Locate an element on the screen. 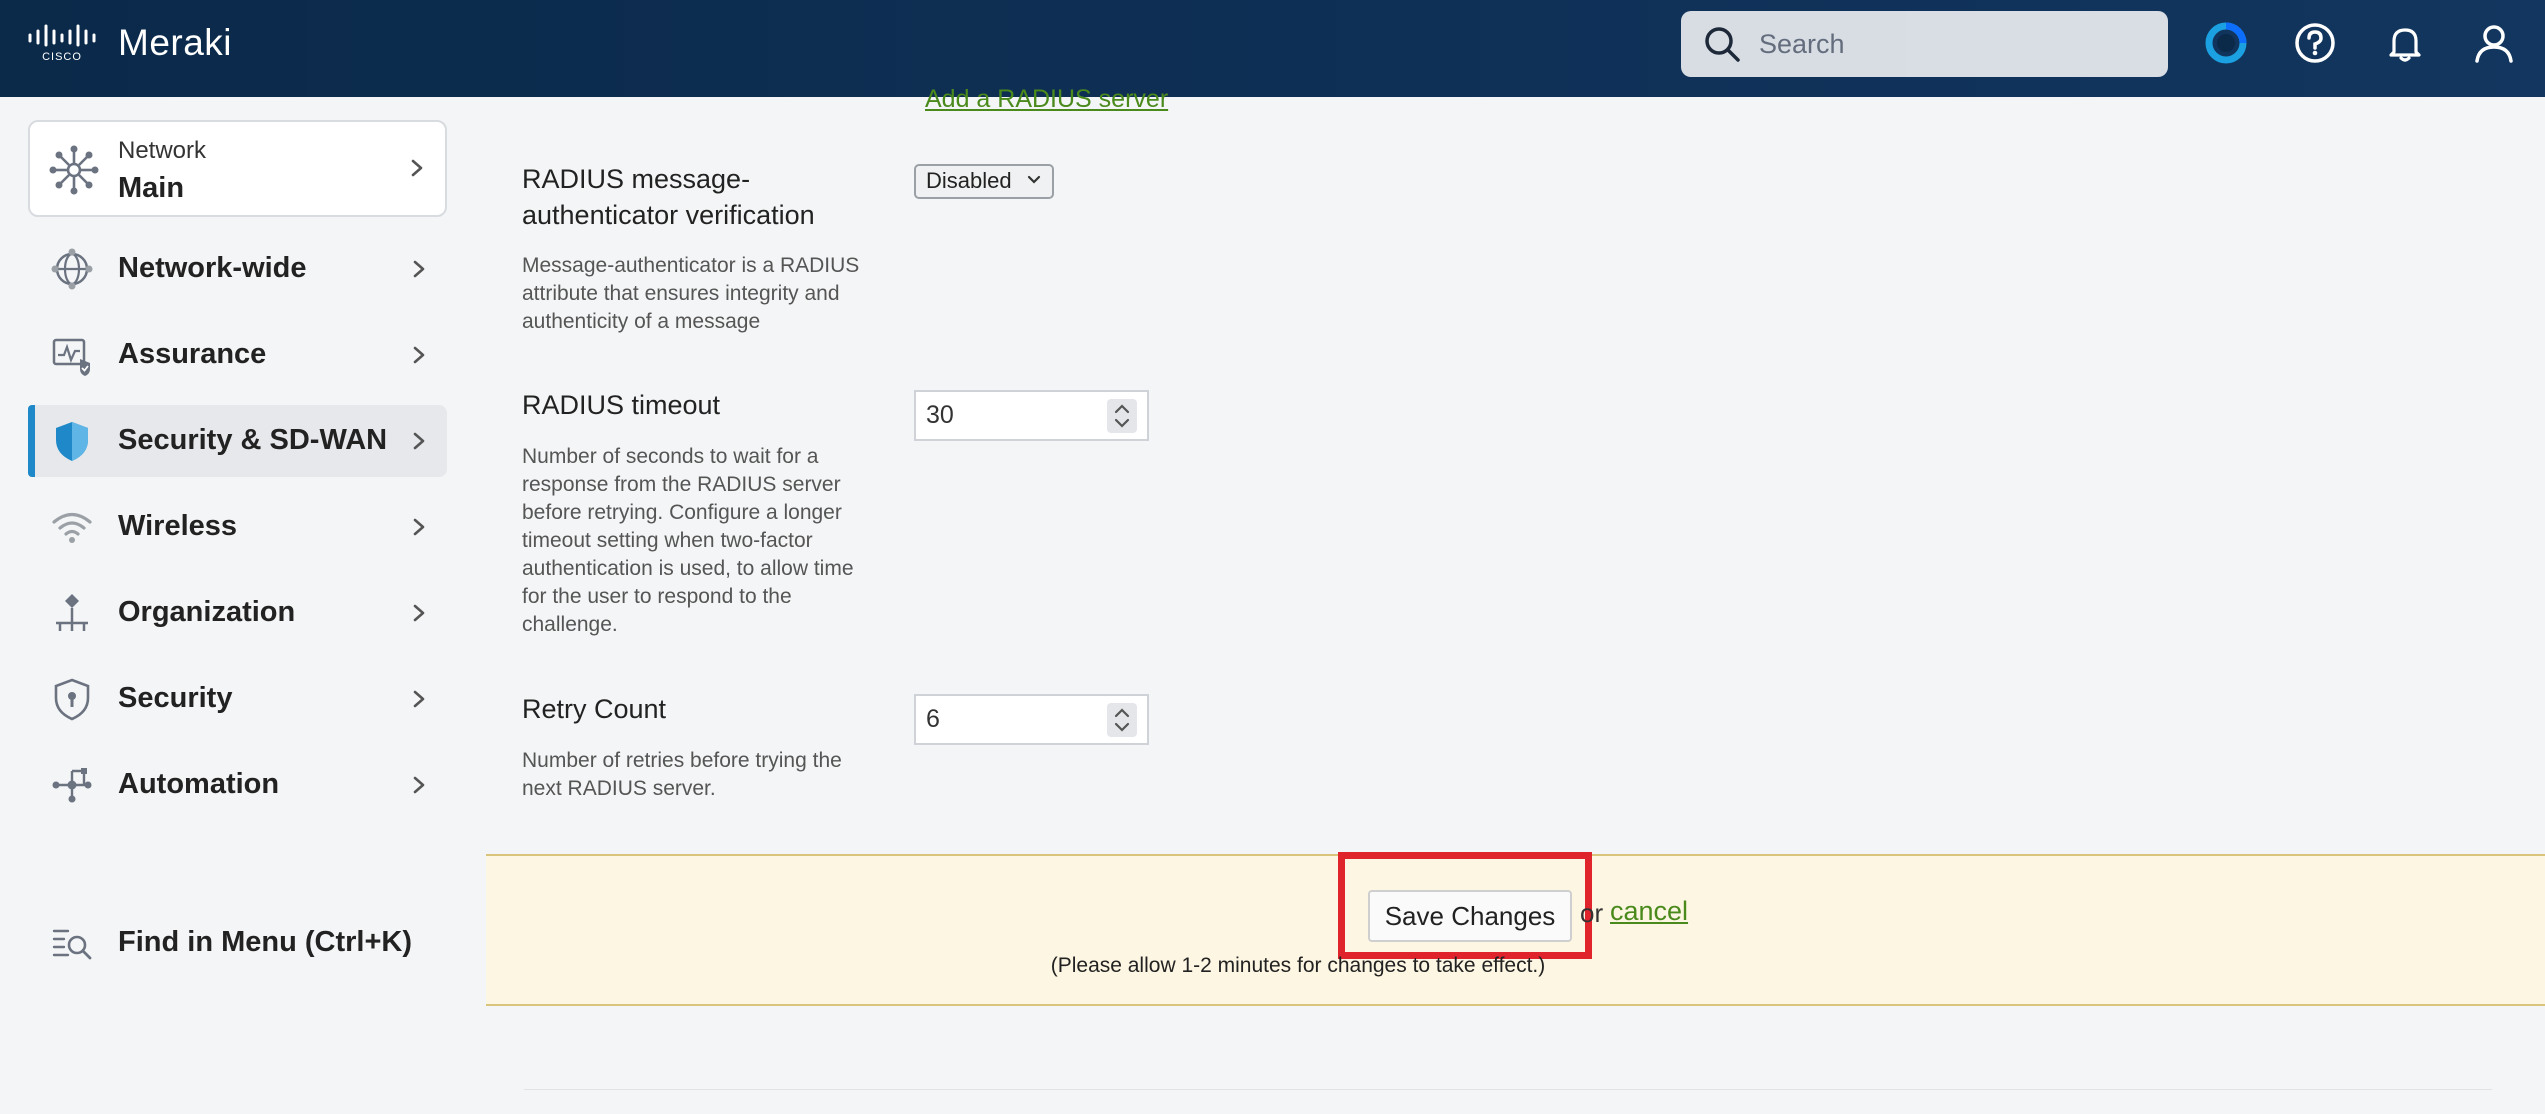 The width and height of the screenshot is (2545, 1114). retry-count-input: 6 is located at coordinates (1031, 719).